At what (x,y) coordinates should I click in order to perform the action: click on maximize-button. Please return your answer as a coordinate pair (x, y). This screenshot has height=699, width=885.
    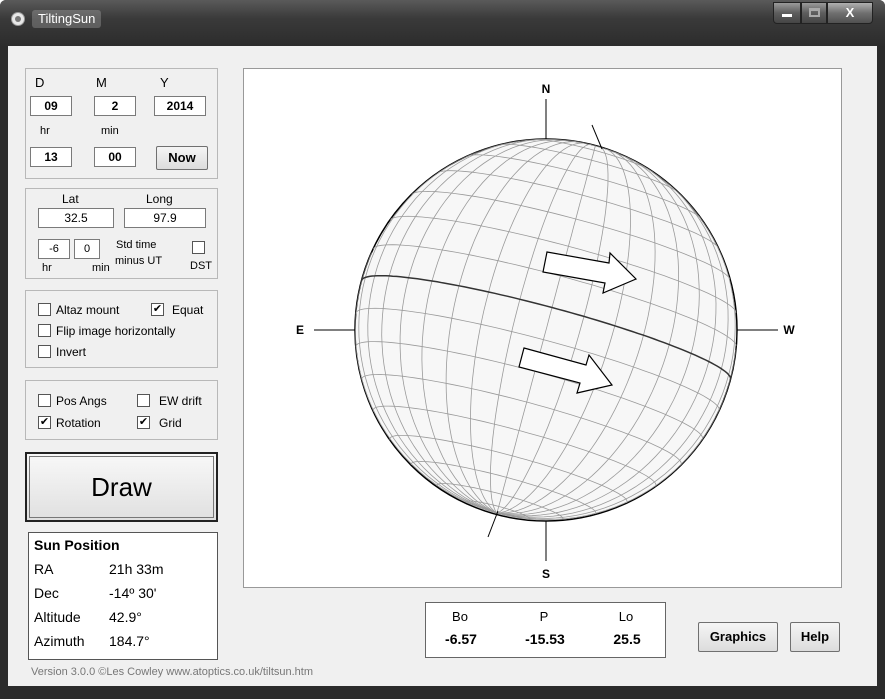
    Looking at the image, I should click on (814, 13).